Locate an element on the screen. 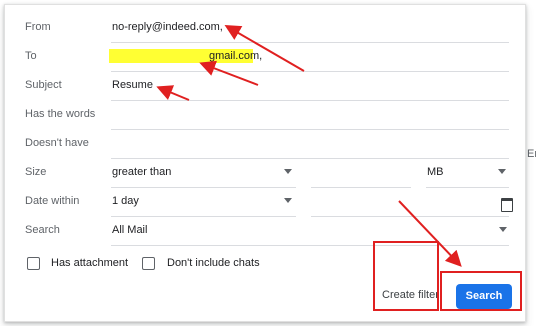 The height and width of the screenshot is (326, 536). from-value: no-reply@indeed.com, is located at coordinates (167, 27).